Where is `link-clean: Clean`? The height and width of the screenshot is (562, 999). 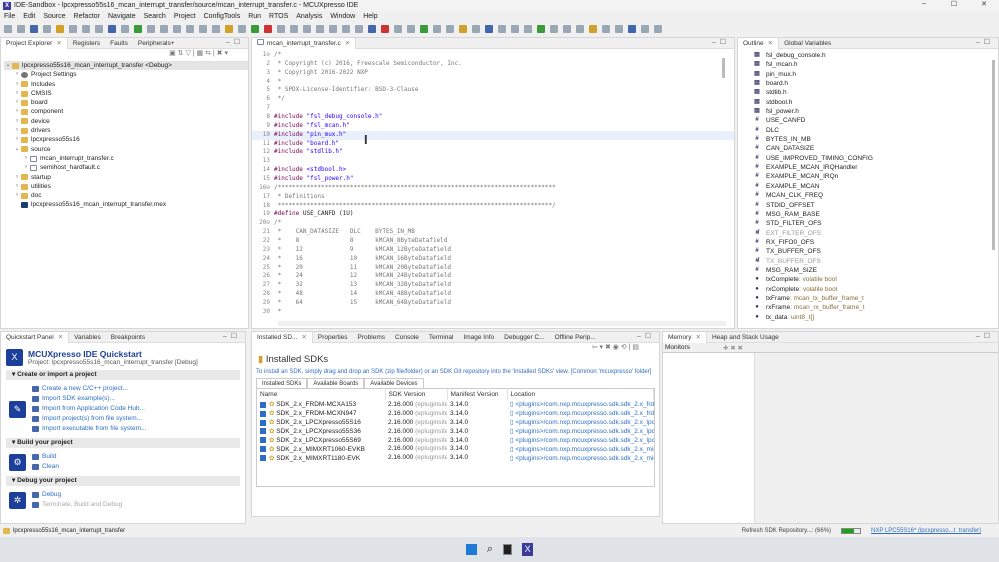 link-clean: Clean is located at coordinates (45, 467).